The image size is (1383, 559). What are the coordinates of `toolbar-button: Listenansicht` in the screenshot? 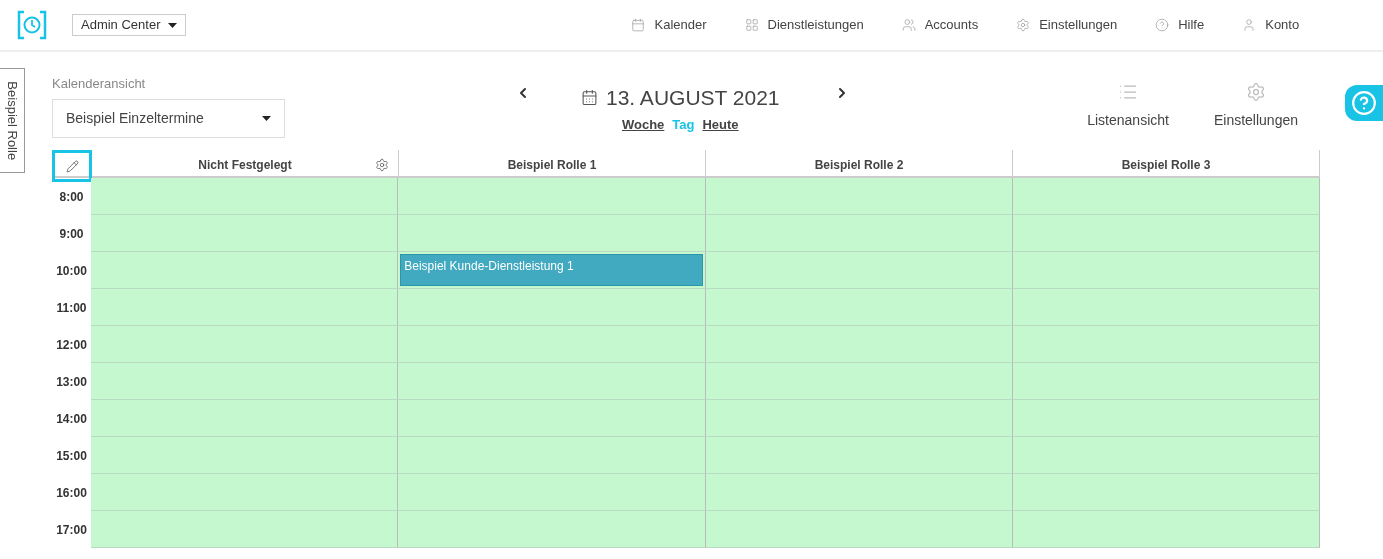 It's located at (1128, 116).